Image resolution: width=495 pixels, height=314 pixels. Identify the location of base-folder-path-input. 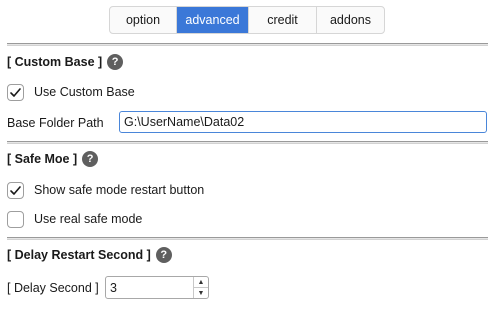
(303, 122).